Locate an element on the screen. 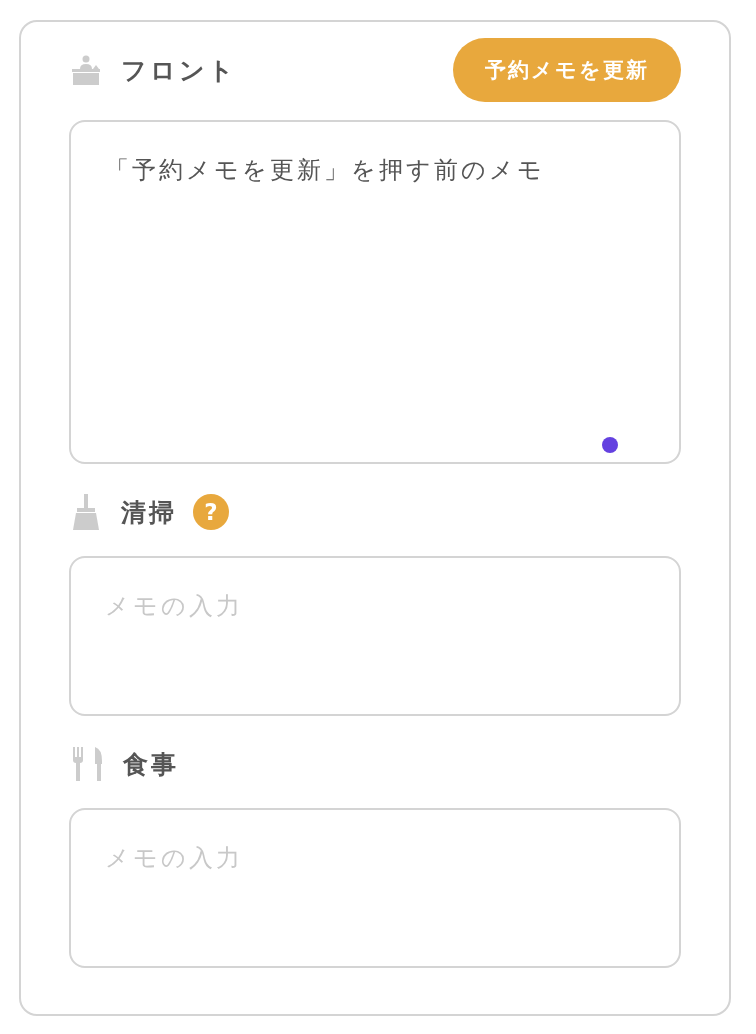  update-button: 予約メモを更新 is located at coordinates (567, 70).